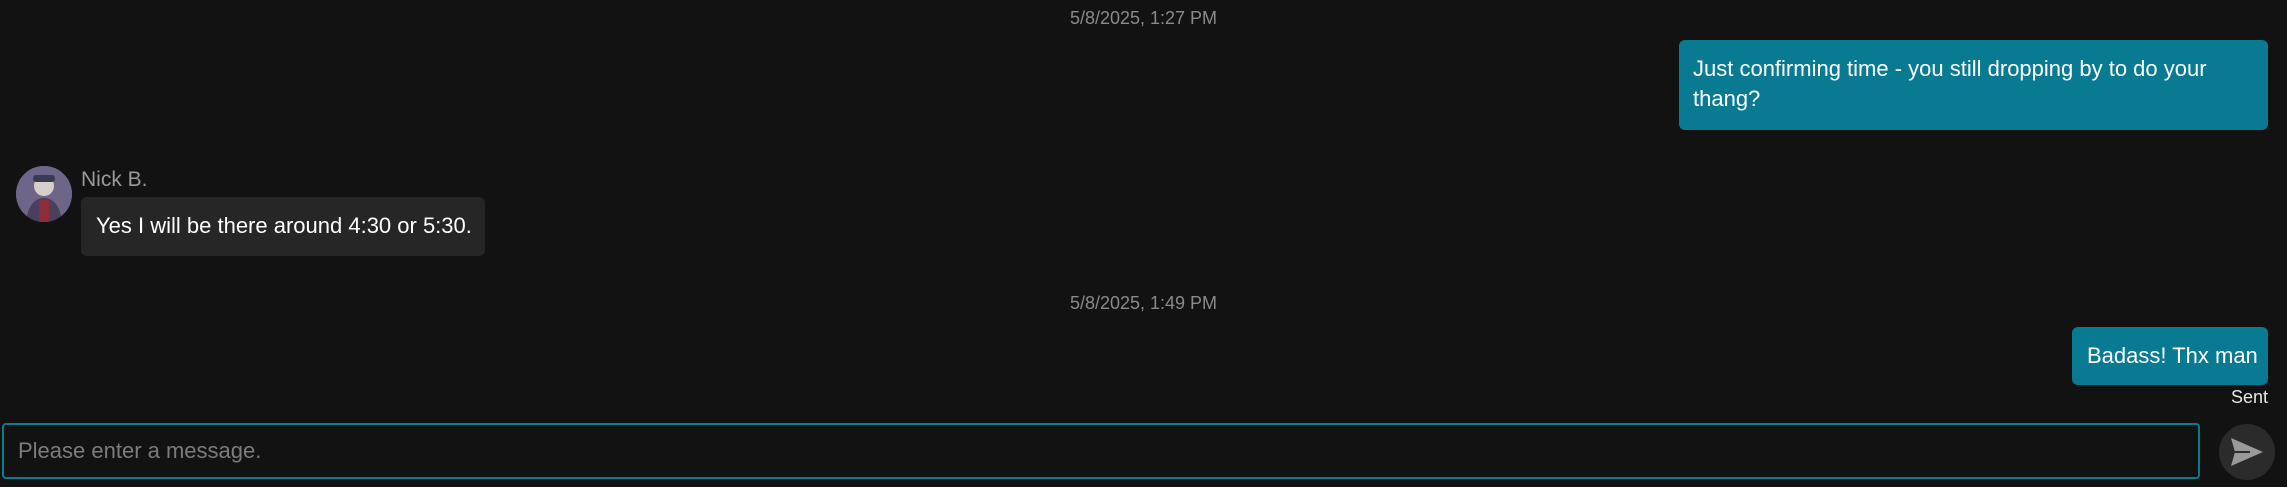 This screenshot has height=487, width=2287. I want to click on message-timestamp: 5/8/2025, 1:49 PM, so click(1143, 303).